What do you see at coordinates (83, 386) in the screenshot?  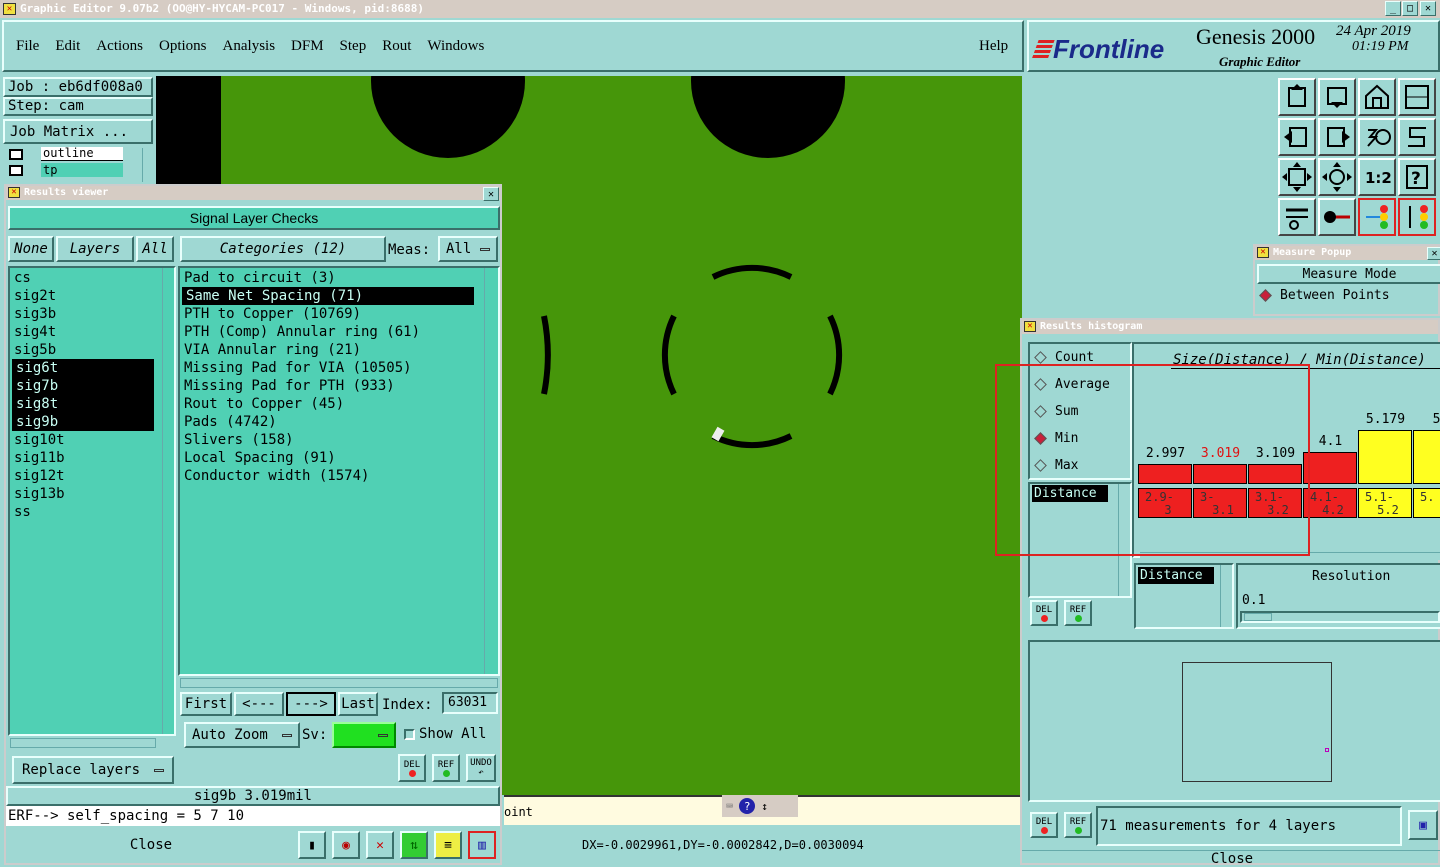 I see `layer-item: sig7b` at bounding box center [83, 386].